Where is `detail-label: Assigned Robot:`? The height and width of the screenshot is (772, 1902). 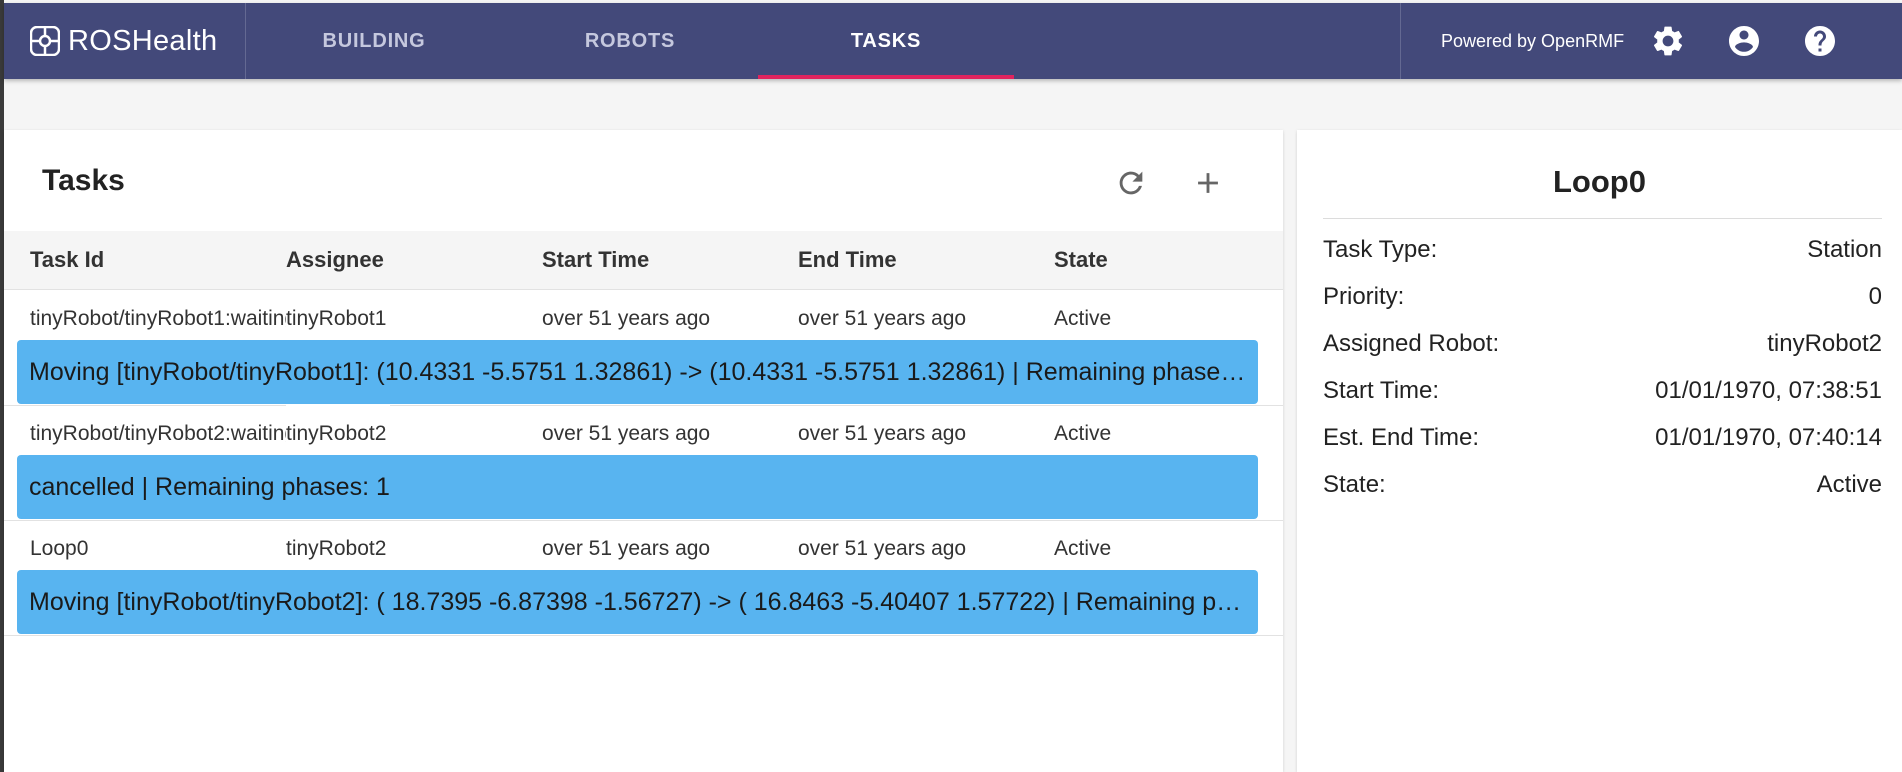 detail-label: Assigned Robot: is located at coordinates (1411, 343).